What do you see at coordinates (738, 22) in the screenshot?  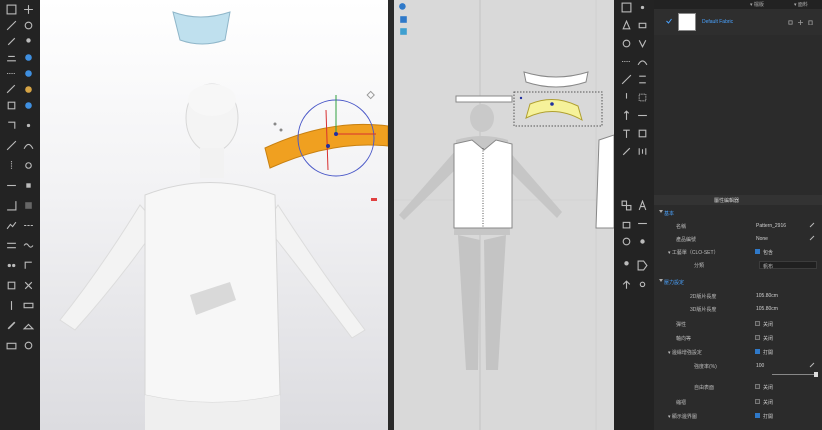 I see `fabric-list-item: Default Fabric` at bounding box center [738, 22].